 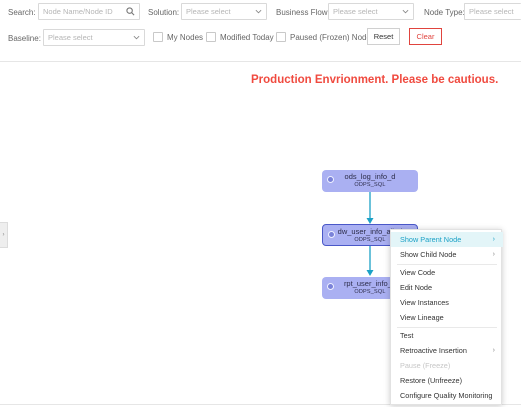 I want to click on menu-item-view-instances: View Instances, so click(x=447, y=302).